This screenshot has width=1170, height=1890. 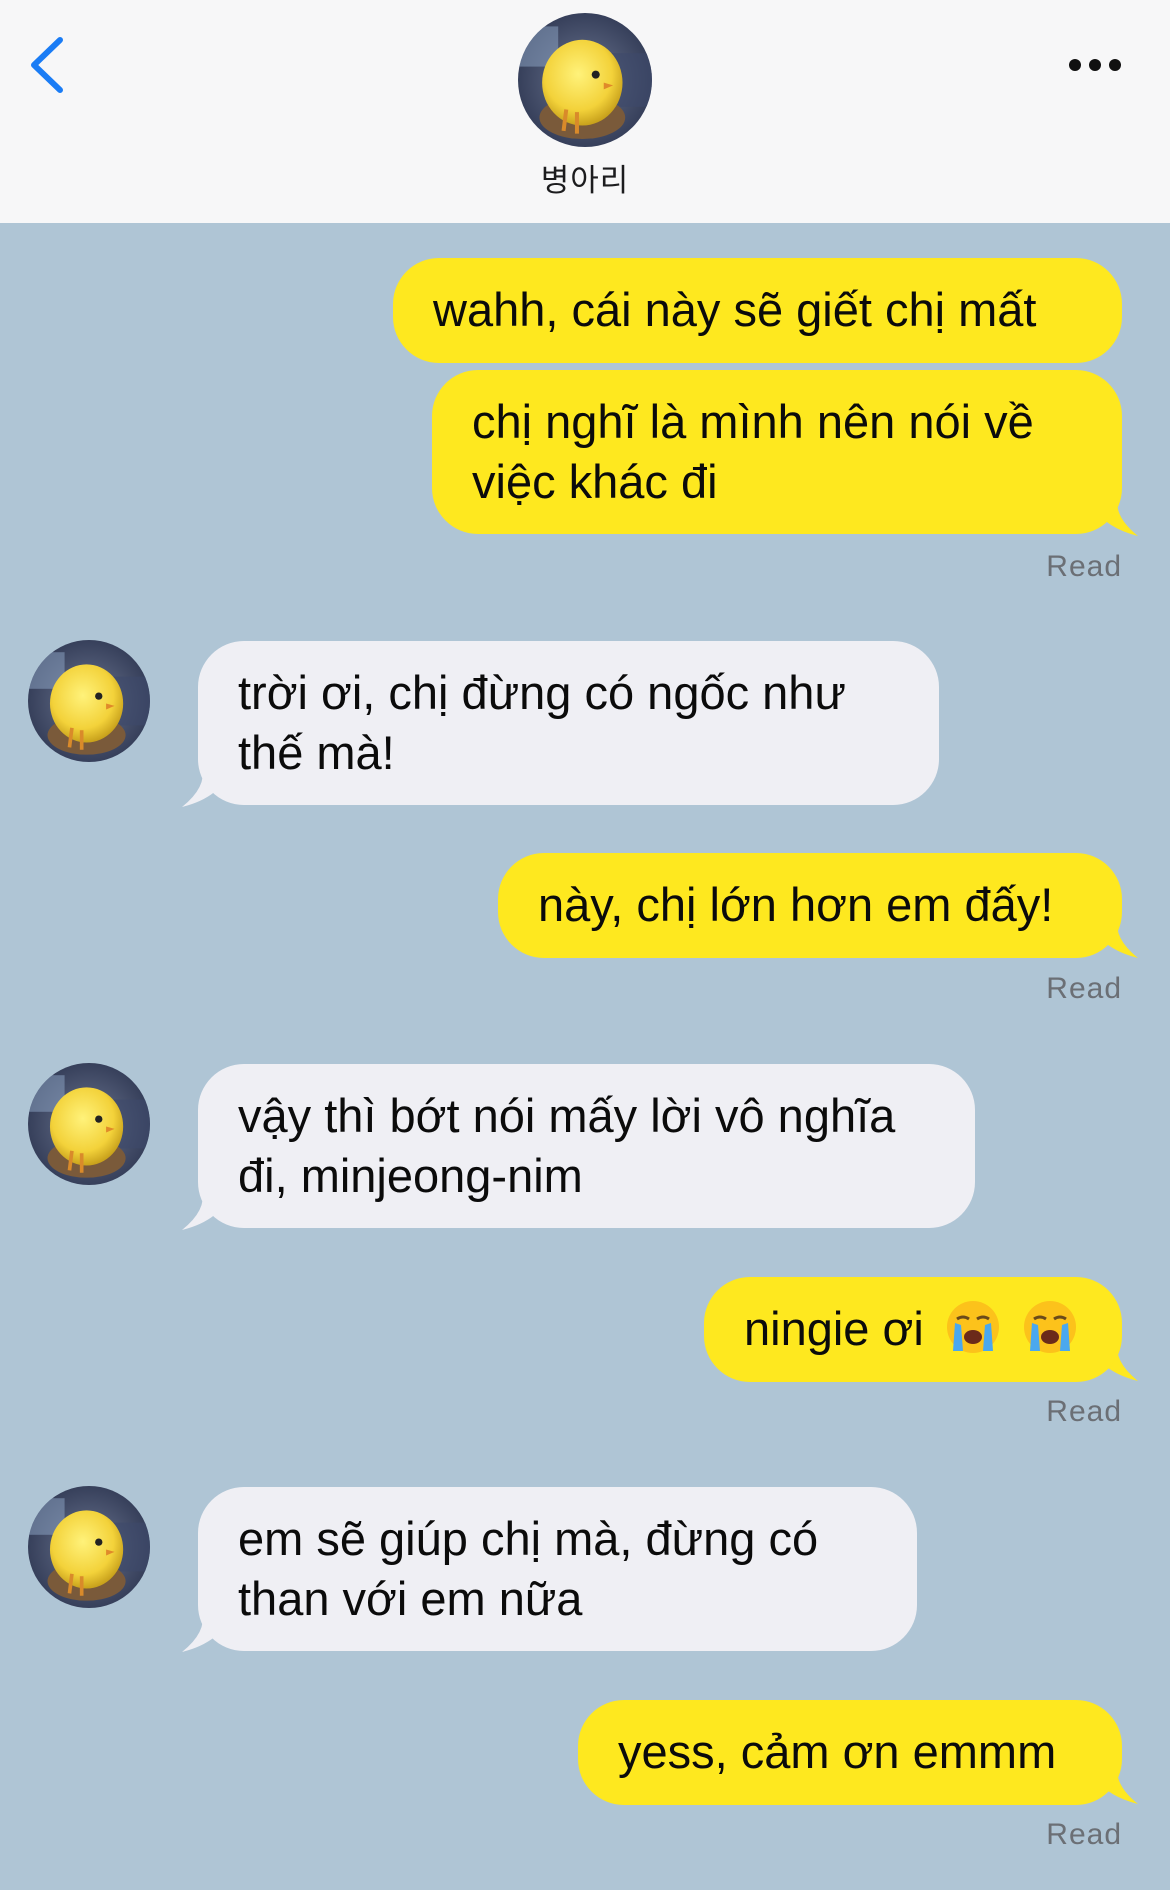 I want to click on chat-header: 병아리, so click(x=585, y=111).